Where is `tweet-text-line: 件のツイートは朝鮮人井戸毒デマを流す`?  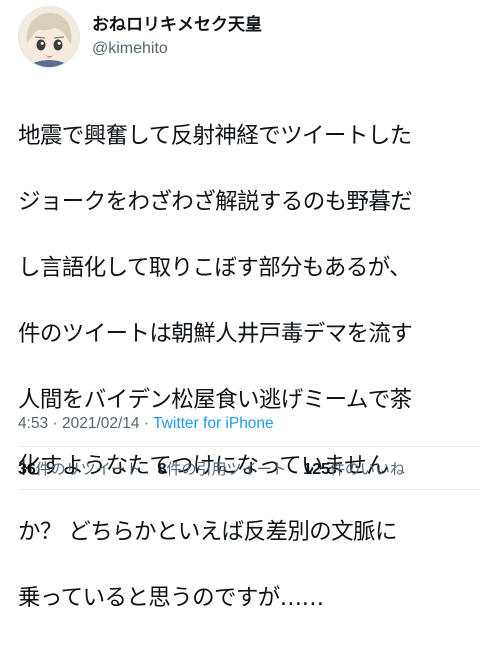 tweet-text-line: 件のツイートは朝鮮人井戸毒デマを流す is located at coordinates (215, 334).